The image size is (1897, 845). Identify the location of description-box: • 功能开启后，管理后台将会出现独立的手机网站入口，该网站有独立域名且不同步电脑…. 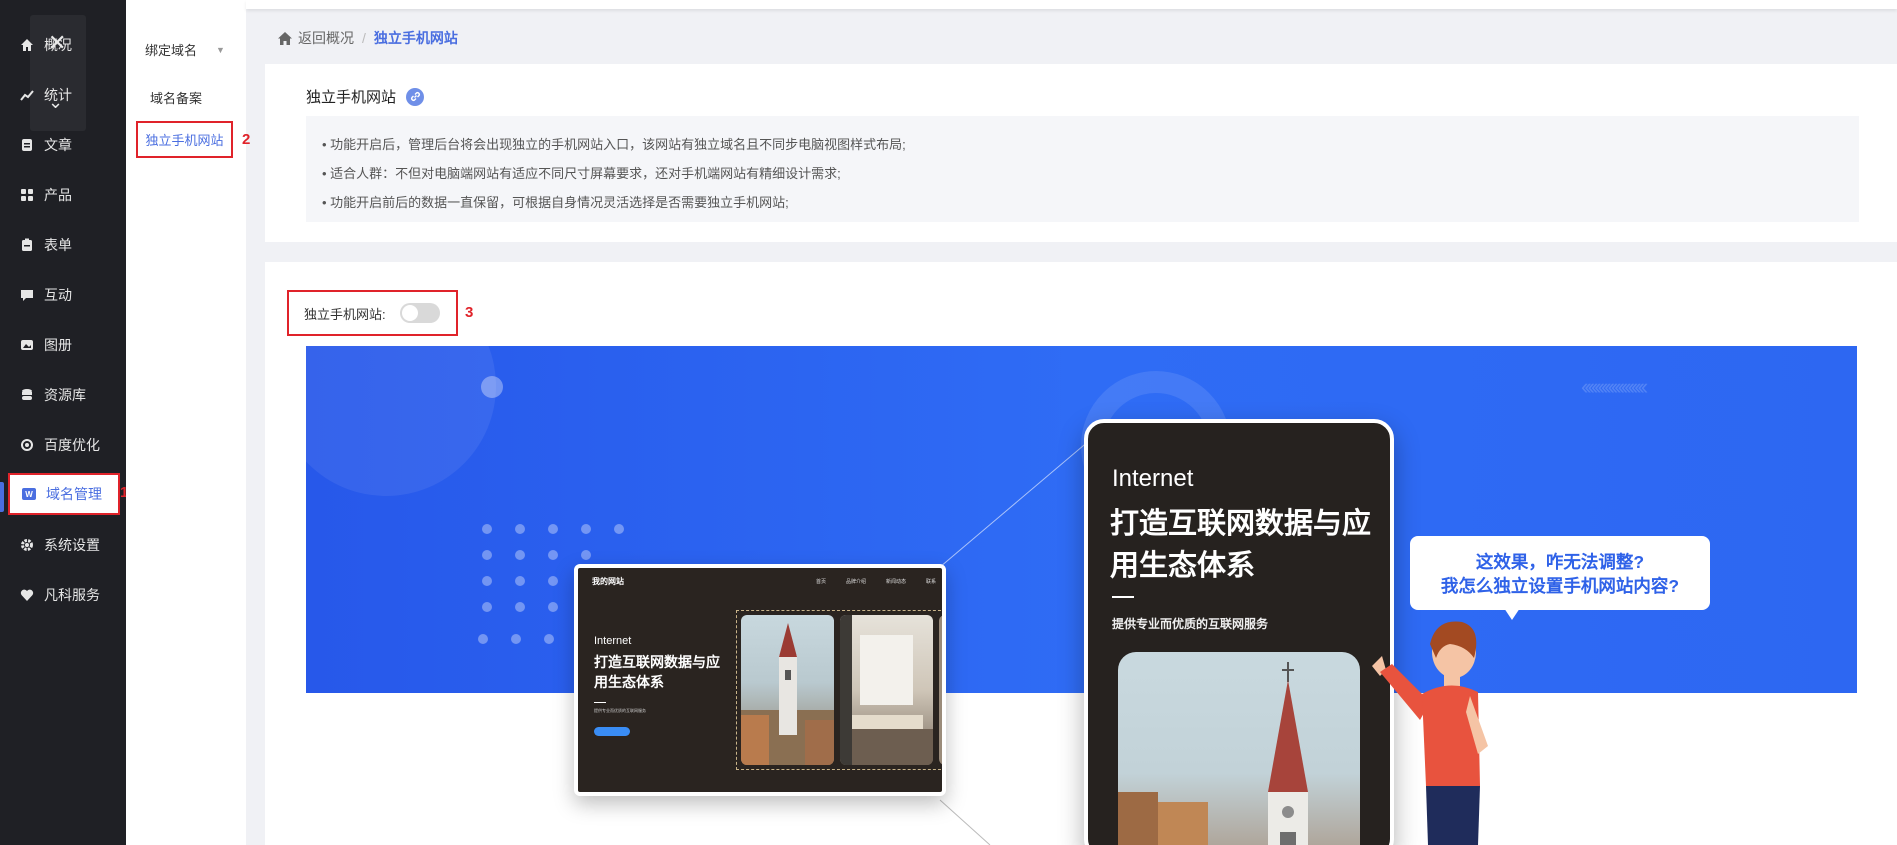
(1082, 169).